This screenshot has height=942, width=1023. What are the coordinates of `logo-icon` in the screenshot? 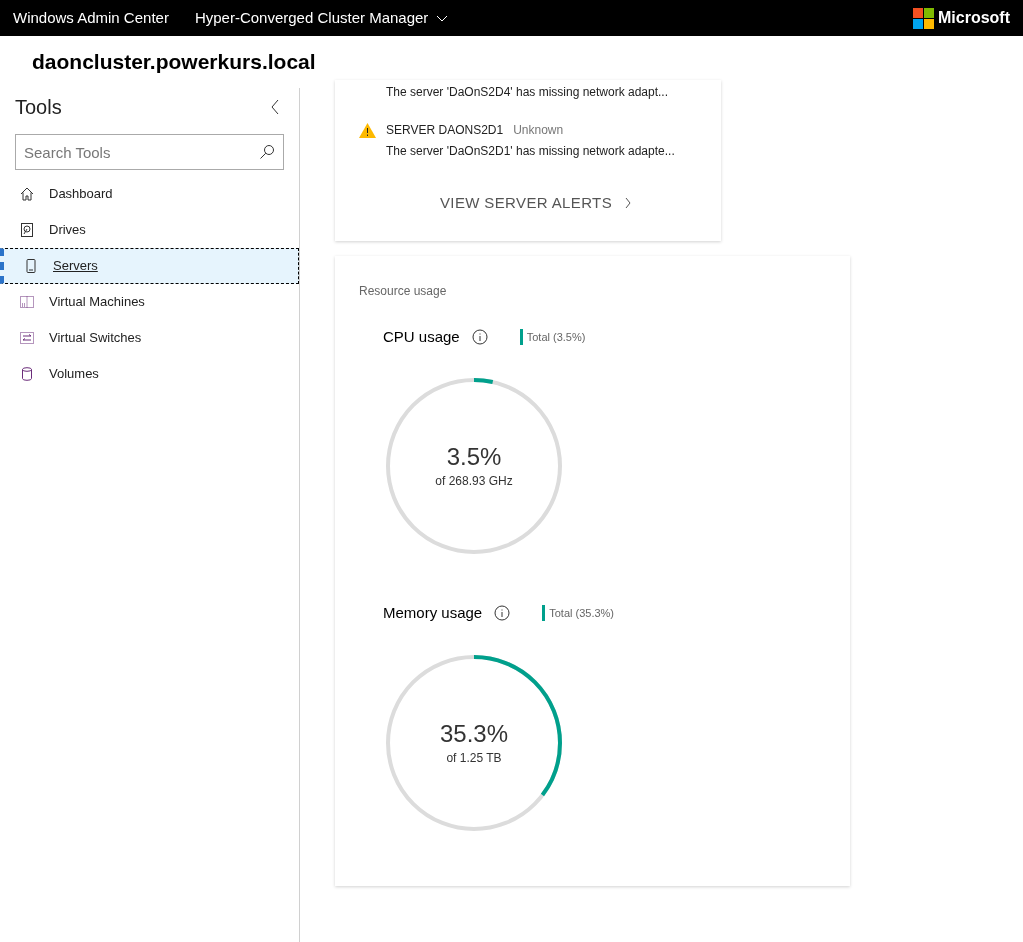 It's located at (923, 18).